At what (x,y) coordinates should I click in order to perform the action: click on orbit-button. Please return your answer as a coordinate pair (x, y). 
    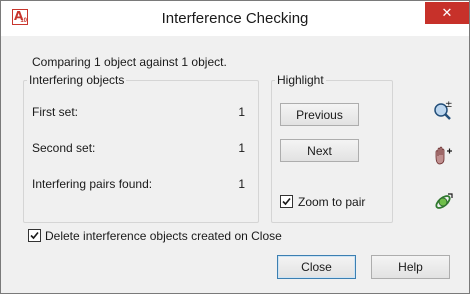
    Looking at the image, I should click on (442, 201).